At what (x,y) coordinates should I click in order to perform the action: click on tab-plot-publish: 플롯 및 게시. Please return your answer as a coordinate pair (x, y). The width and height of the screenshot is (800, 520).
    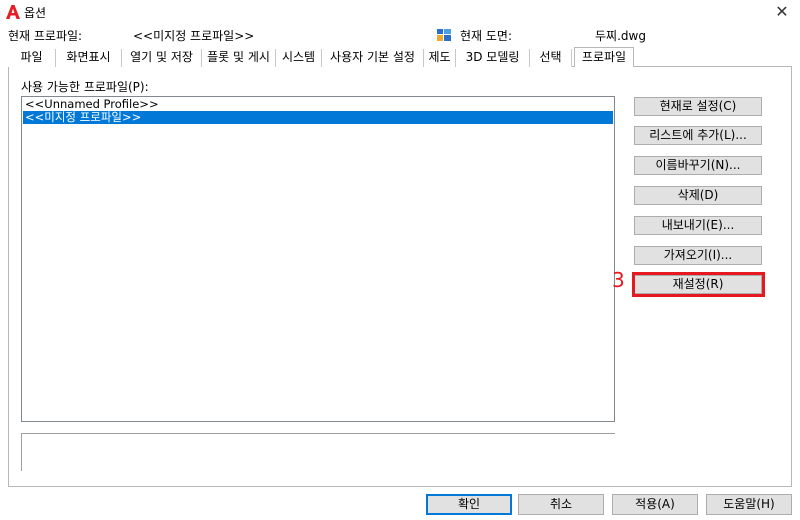
    Looking at the image, I should click on (239, 58).